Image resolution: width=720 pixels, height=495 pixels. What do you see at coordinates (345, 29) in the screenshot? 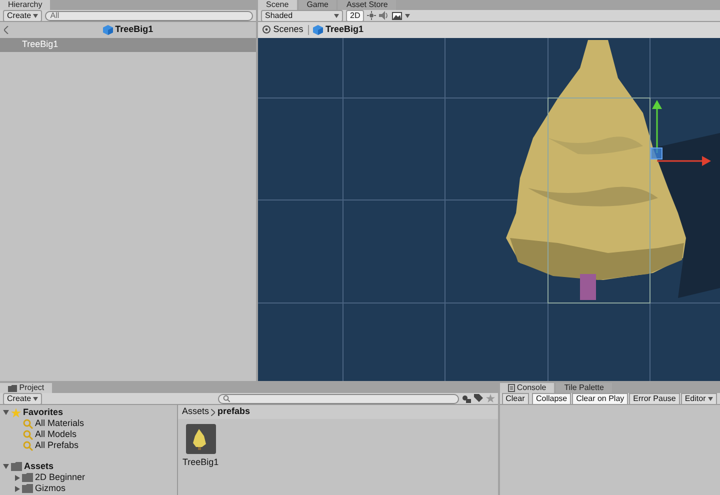
I see `breadcrumb-current: TreeBig1` at bounding box center [345, 29].